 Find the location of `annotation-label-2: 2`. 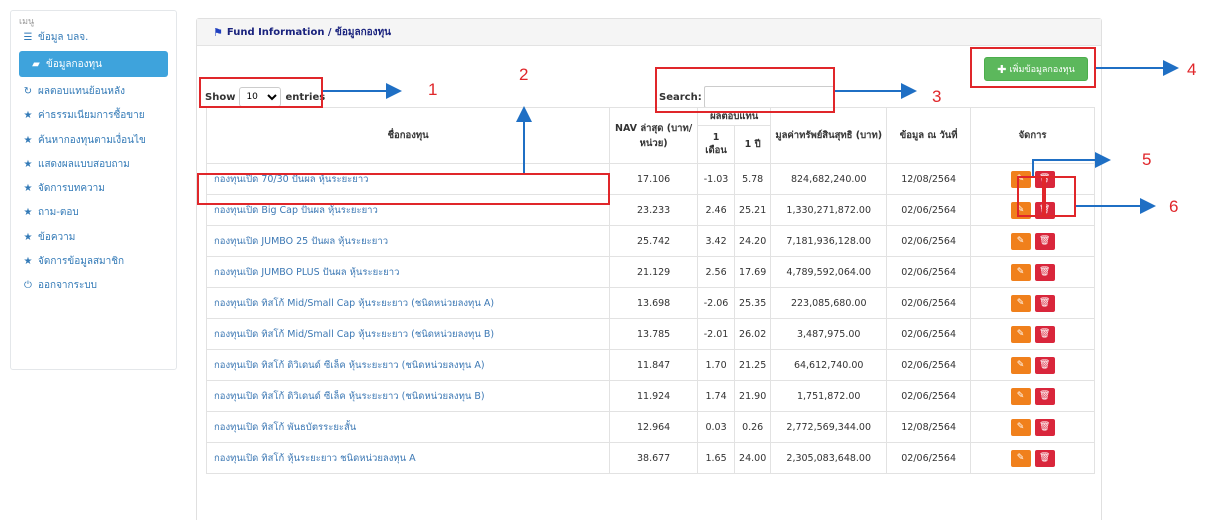

annotation-label-2: 2 is located at coordinates (524, 74).